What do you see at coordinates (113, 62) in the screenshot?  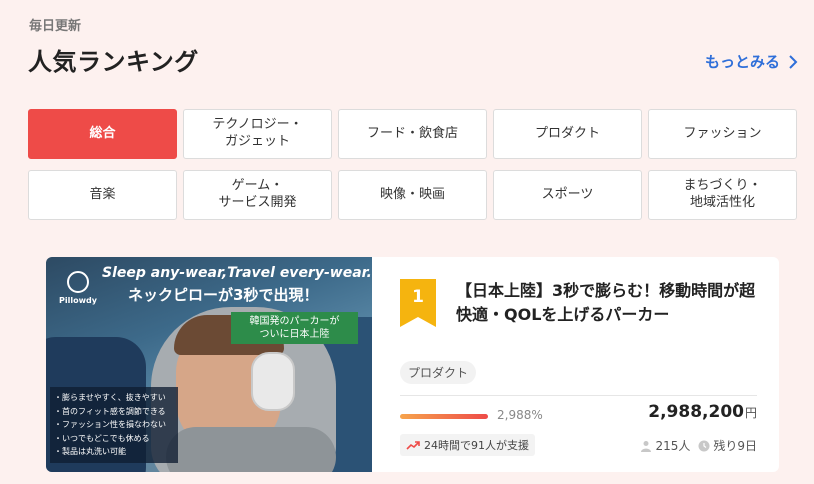 I see `page-title: 人気ランキング` at bounding box center [113, 62].